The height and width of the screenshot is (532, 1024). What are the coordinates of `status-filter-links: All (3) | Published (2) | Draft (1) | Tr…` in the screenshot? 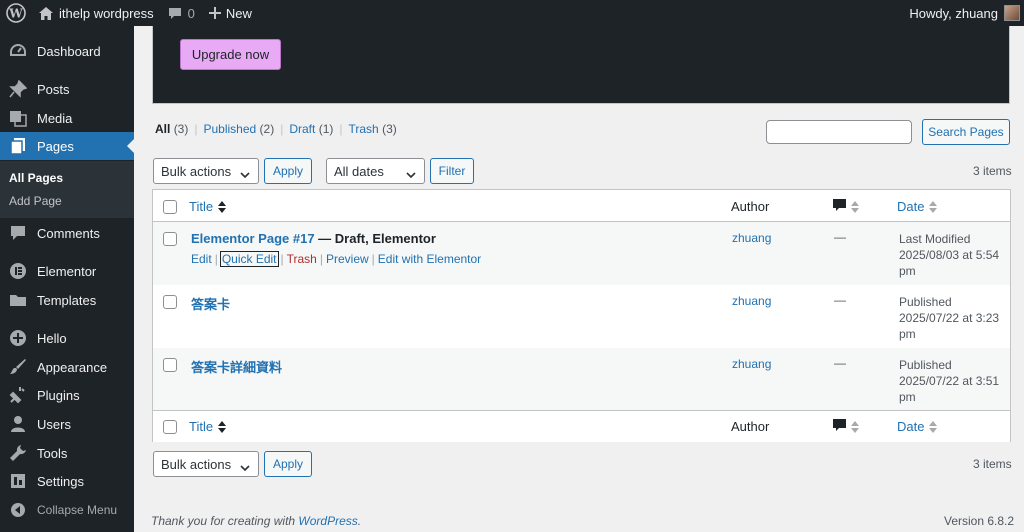 It's located at (276, 129).